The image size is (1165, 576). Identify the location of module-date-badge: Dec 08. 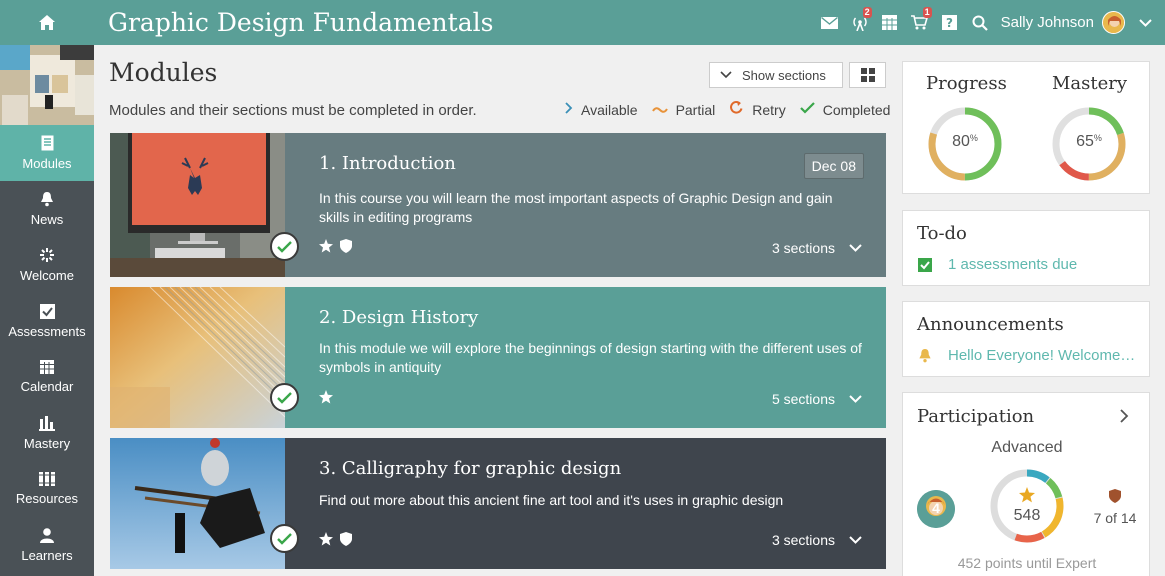
(833, 166).